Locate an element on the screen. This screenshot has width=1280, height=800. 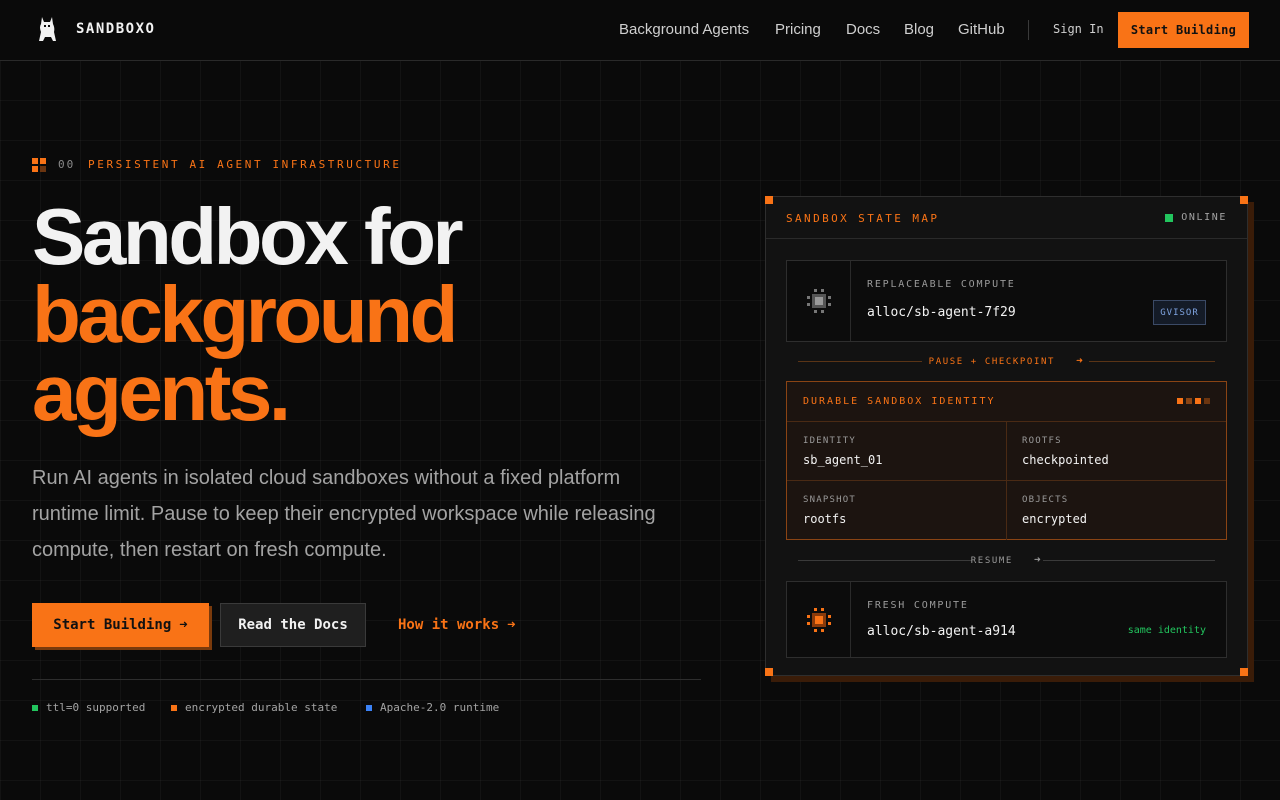
start-building-label: Start Building is located at coordinates (112, 625).